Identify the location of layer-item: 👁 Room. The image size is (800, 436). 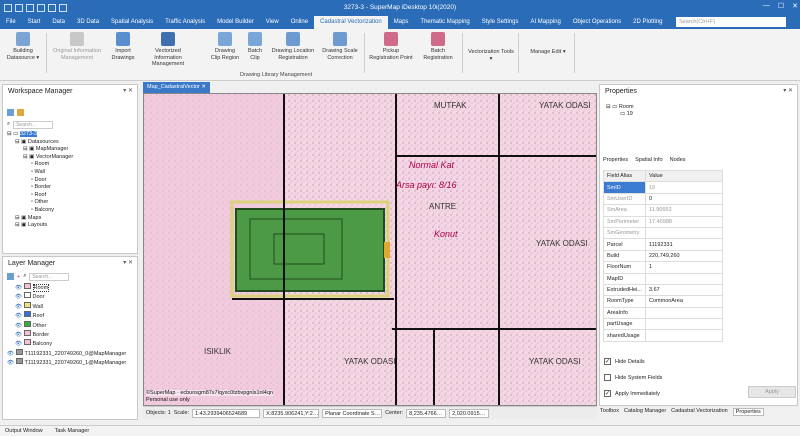
(72, 287).